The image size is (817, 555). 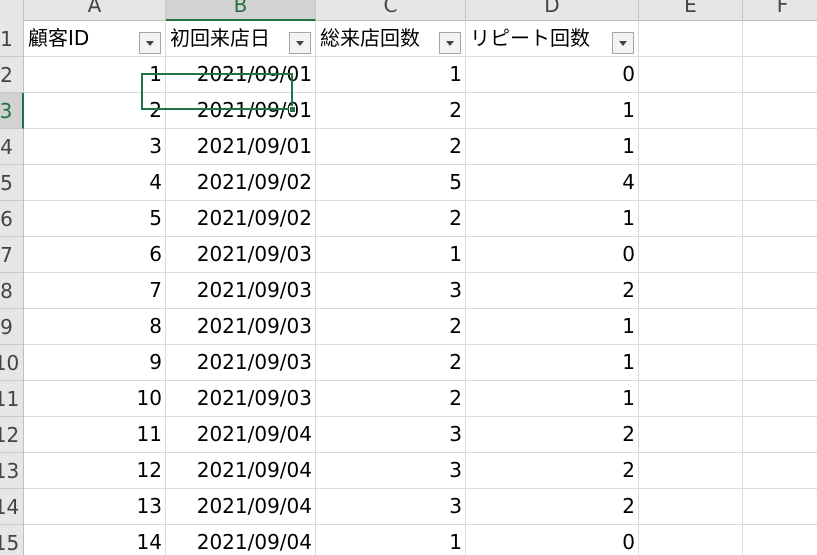 I want to click on cell-customer-id: 4, so click(x=95, y=182).